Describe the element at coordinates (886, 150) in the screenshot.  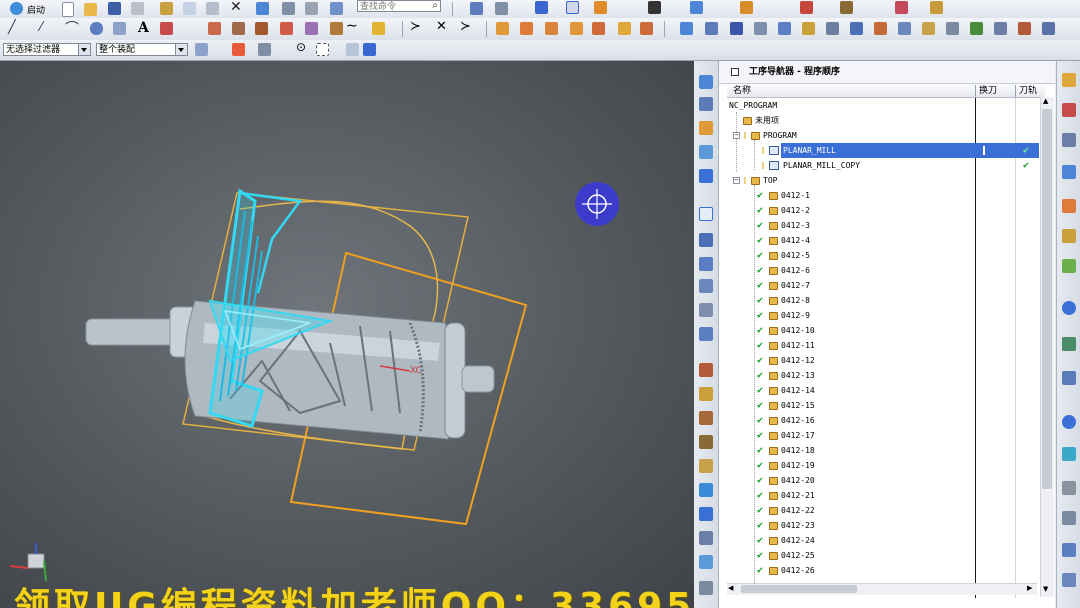
I see `tree-node-planar-mill: ǀ PLANAR_MILL ✔` at that location.